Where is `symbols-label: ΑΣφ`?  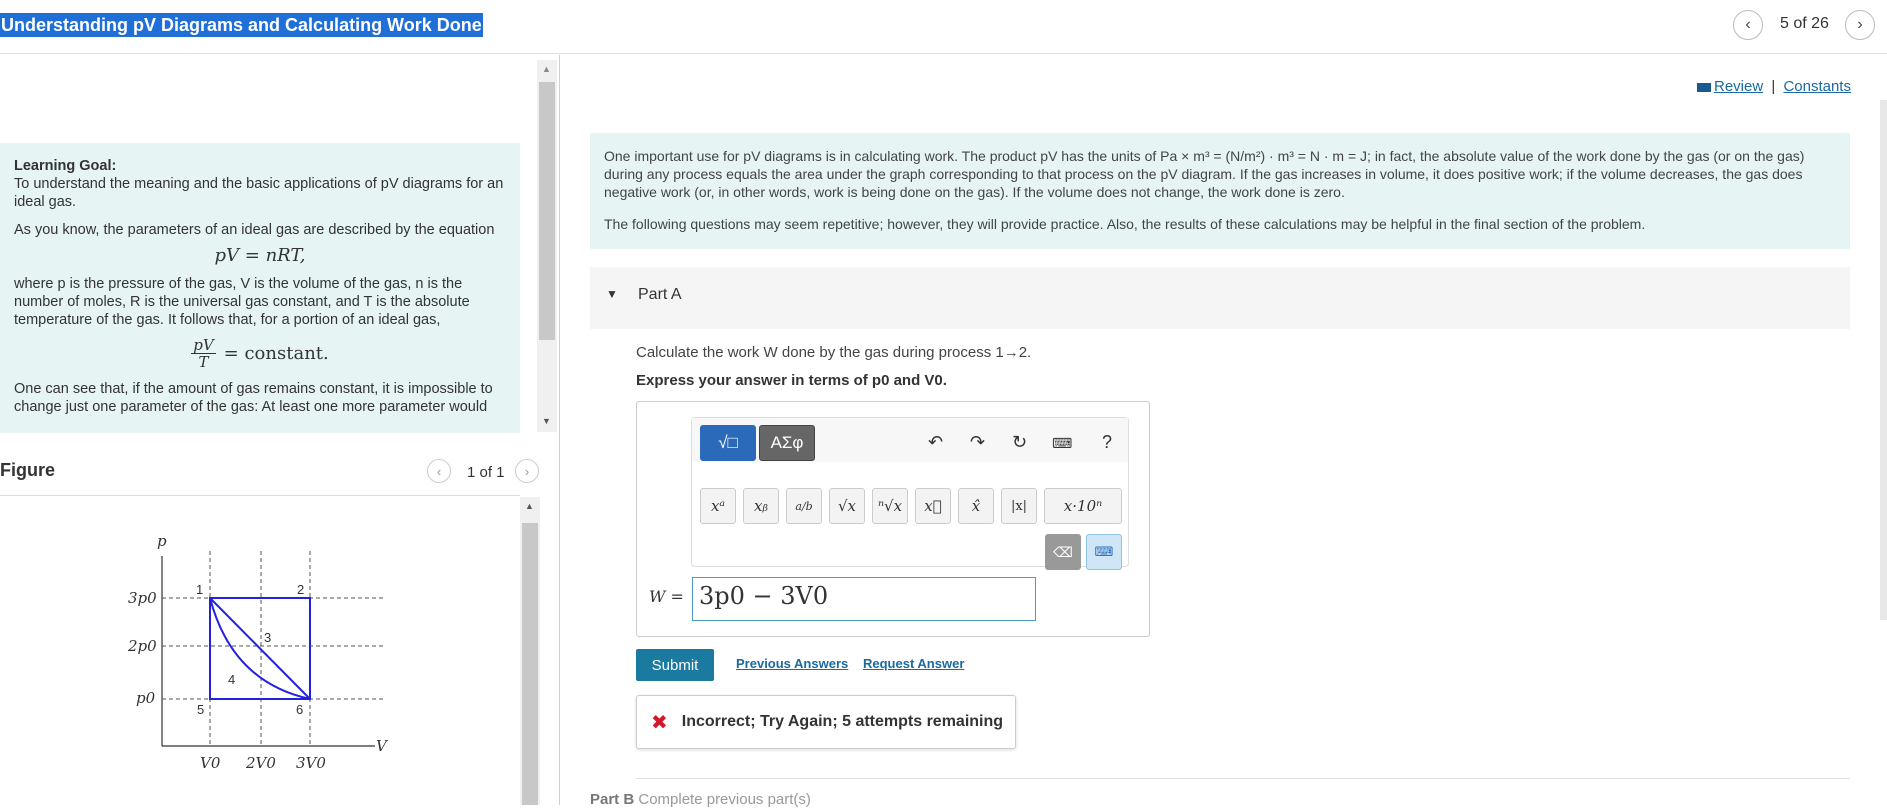 symbols-label: ΑΣφ is located at coordinates (787, 442).